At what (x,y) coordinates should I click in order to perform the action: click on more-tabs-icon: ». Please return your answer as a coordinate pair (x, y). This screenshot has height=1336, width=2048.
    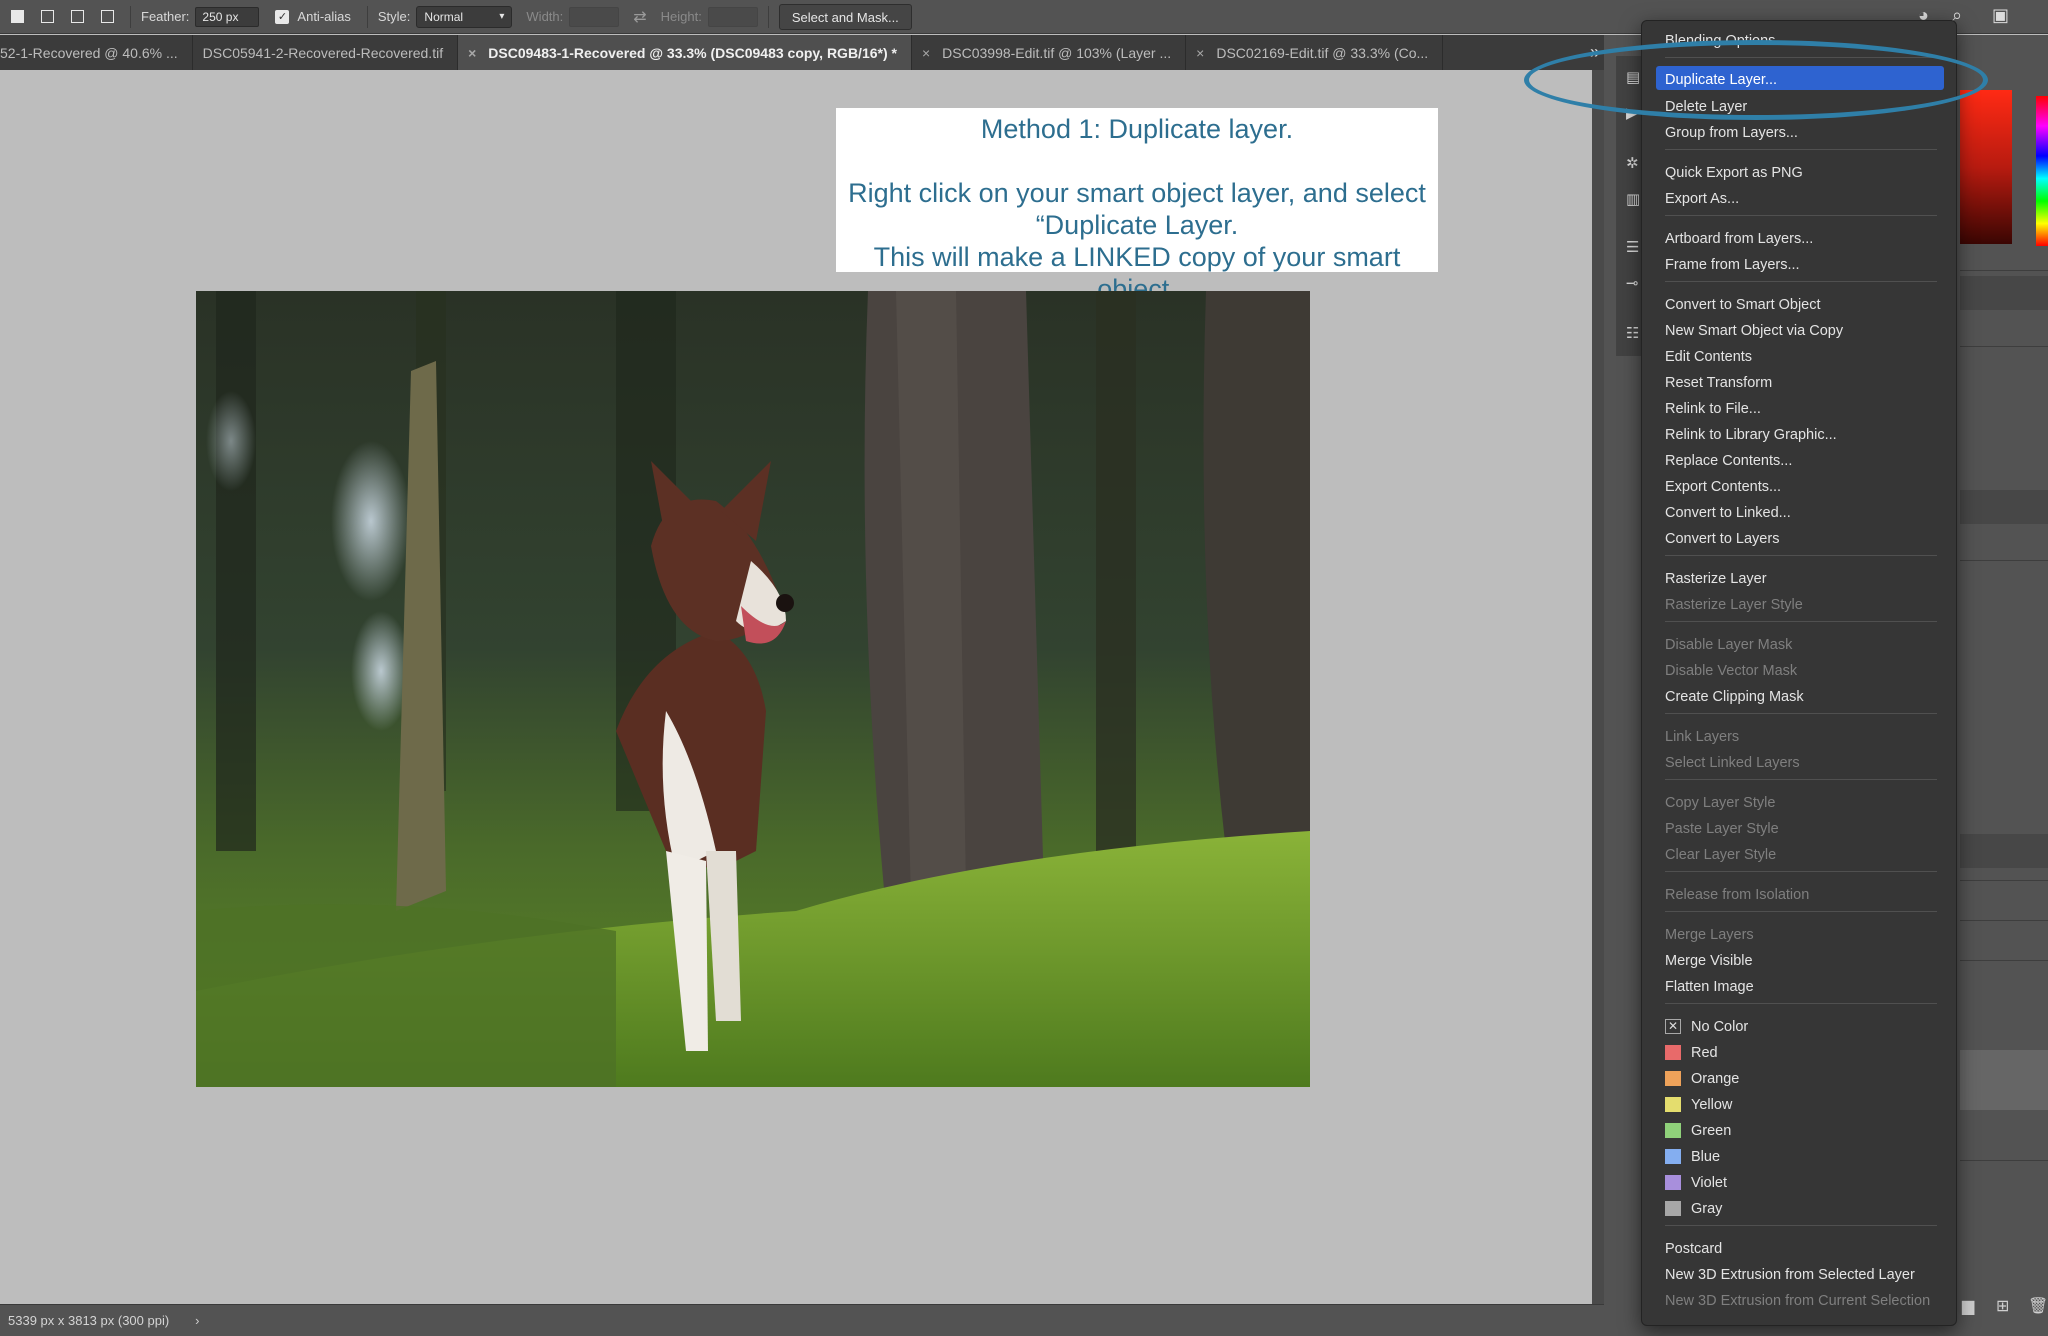
    Looking at the image, I should click on (1595, 52).